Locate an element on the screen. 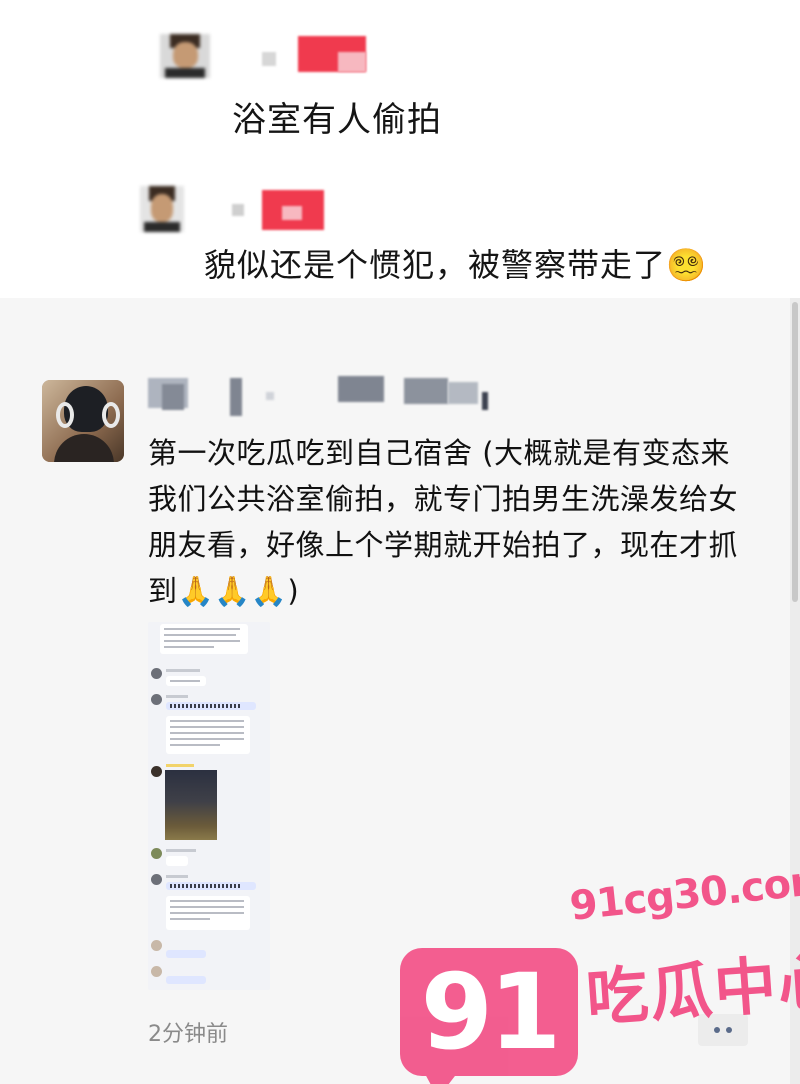 This screenshot has height=1084, width=800. comment-text: 貌似还是个惯犯，被警察带走了😵‍💫 is located at coordinates (455, 265).